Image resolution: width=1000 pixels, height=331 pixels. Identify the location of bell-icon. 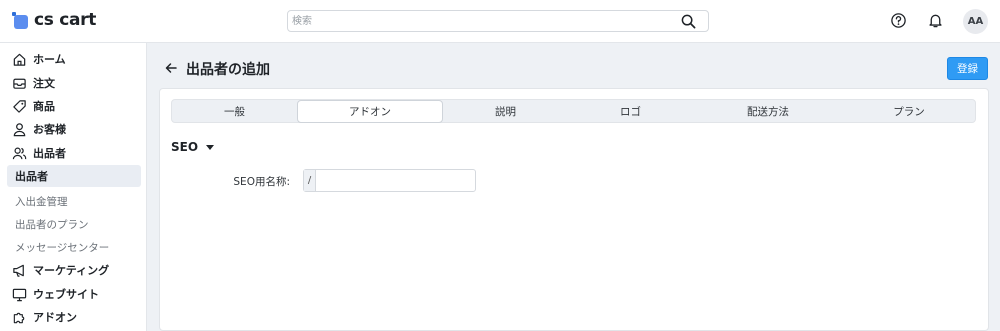
(935, 20).